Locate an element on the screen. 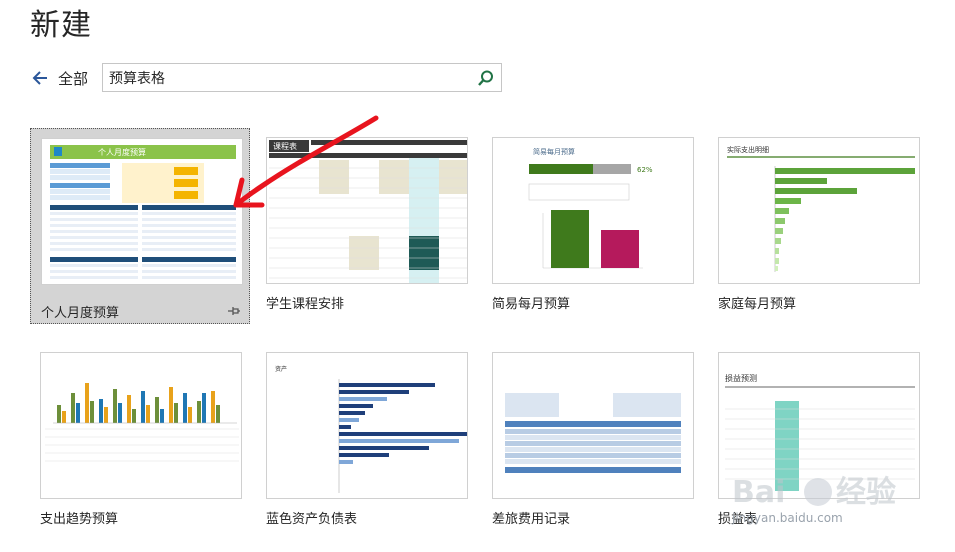  svg-text: Bai is located at coordinates (758, 492).